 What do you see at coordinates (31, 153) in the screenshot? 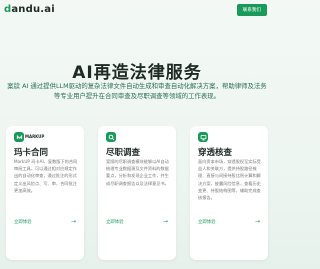
I see `card-title: 玛卡合同` at bounding box center [31, 153].